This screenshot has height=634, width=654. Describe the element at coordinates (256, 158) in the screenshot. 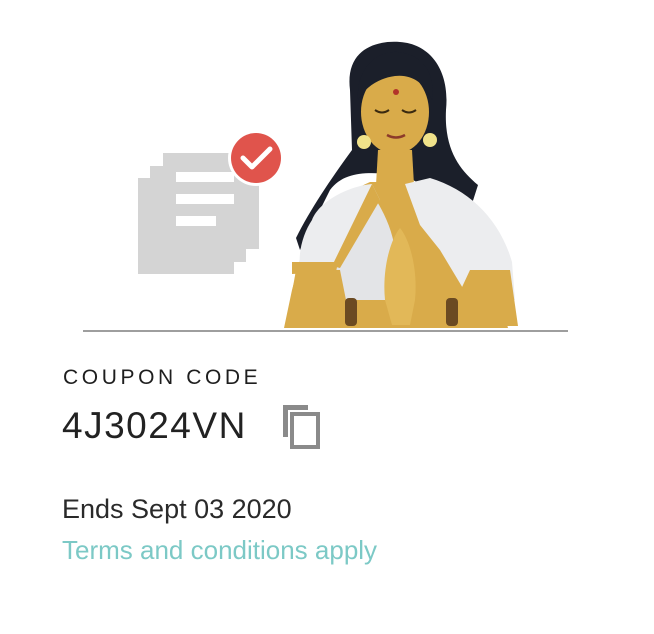

I see `check-badge-icon` at that location.